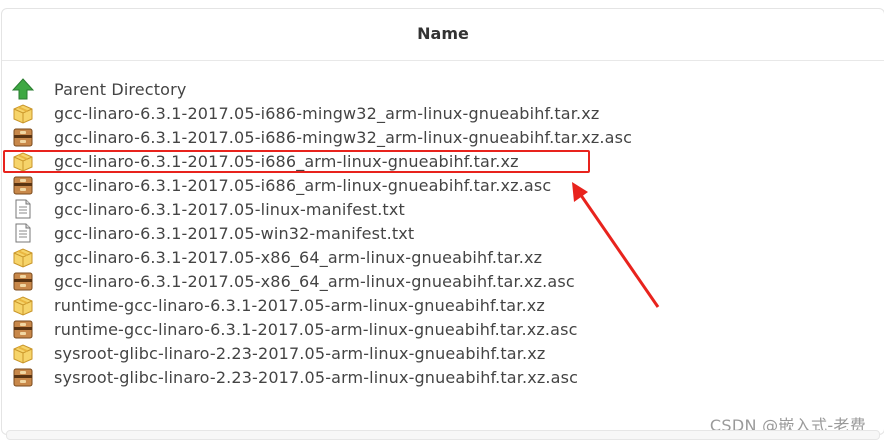 The image size is (884, 444). Describe the element at coordinates (120, 89) in the screenshot. I see `file-link: Parent Directory` at that location.